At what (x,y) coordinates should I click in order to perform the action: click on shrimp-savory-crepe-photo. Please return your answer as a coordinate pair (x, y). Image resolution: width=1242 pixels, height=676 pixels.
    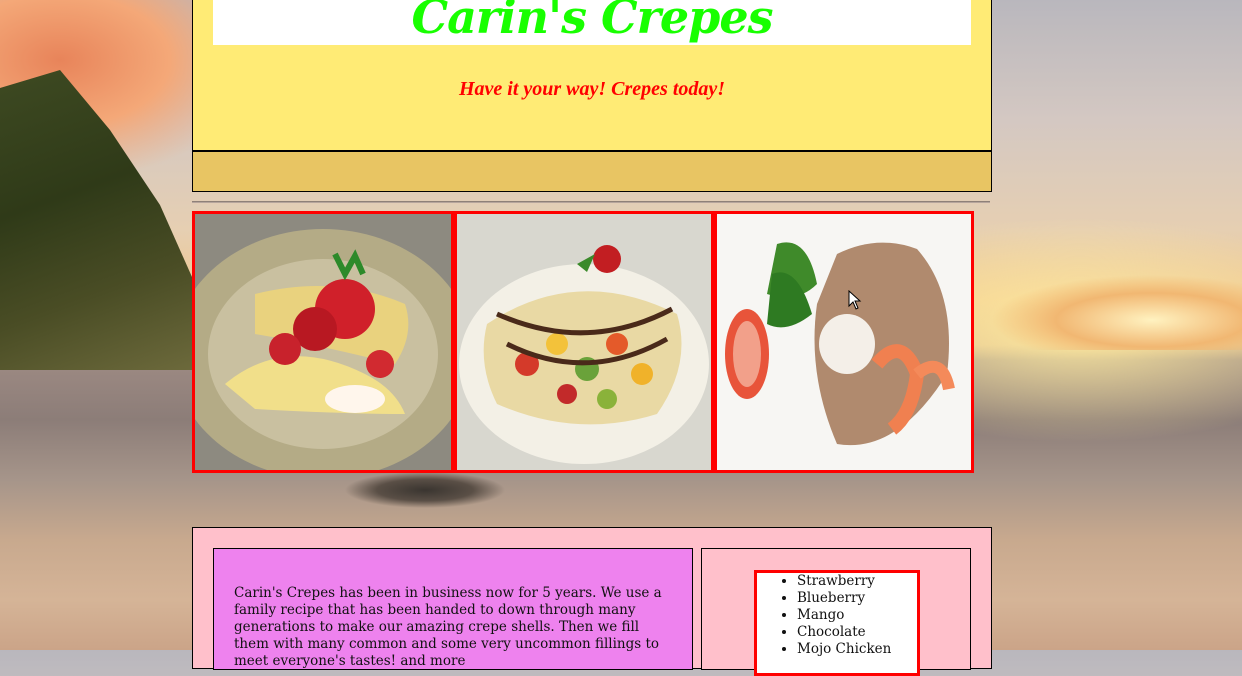
    Looking at the image, I should click on (844, 342).